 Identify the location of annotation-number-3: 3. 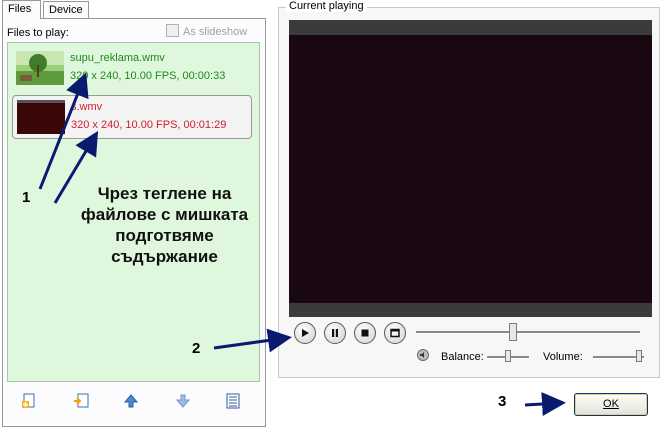
(502, 401).